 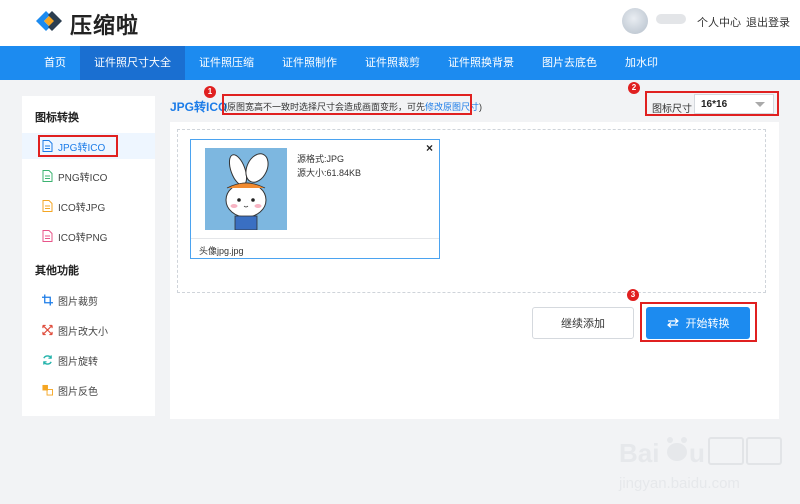 I want to click on chevron-down-icon, so click(x=760, y=104).